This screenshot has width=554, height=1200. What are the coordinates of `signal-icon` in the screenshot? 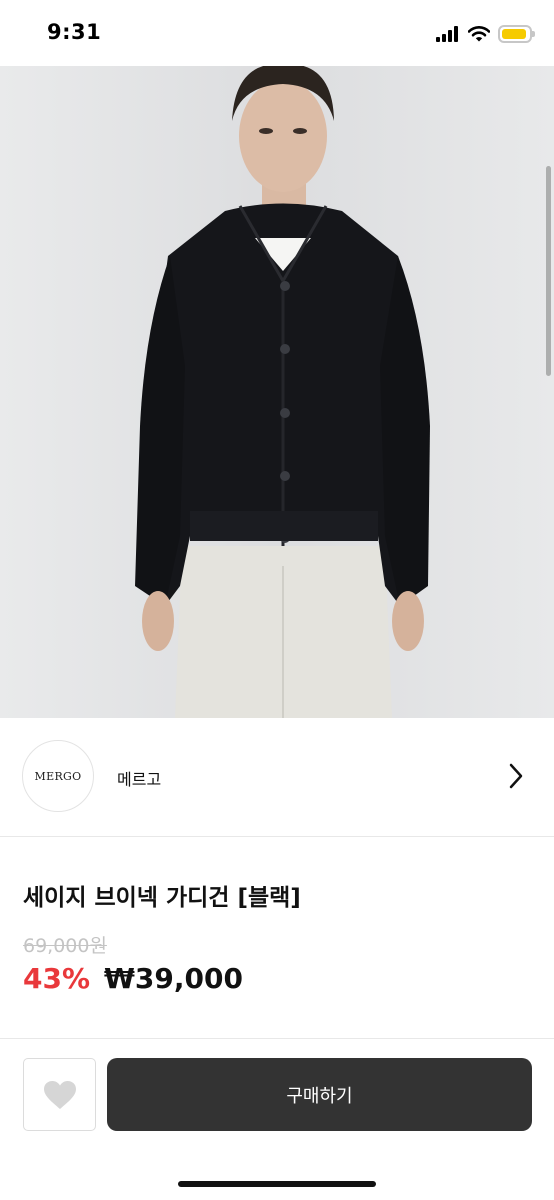 It's located at (447, 34).